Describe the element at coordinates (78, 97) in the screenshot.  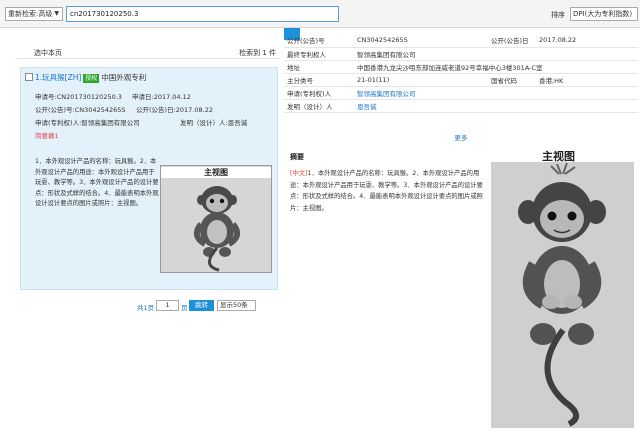
I see `application-number: 申请号:CN201730120250.3` at that location.